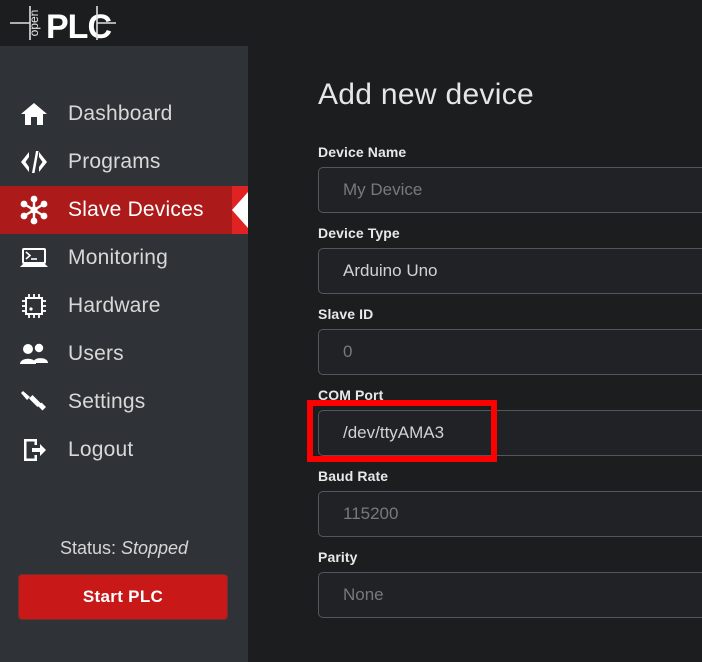 This screenshot has width=702, height=662. I want to click on sidebar-item-users: Users, so click(124, 354).